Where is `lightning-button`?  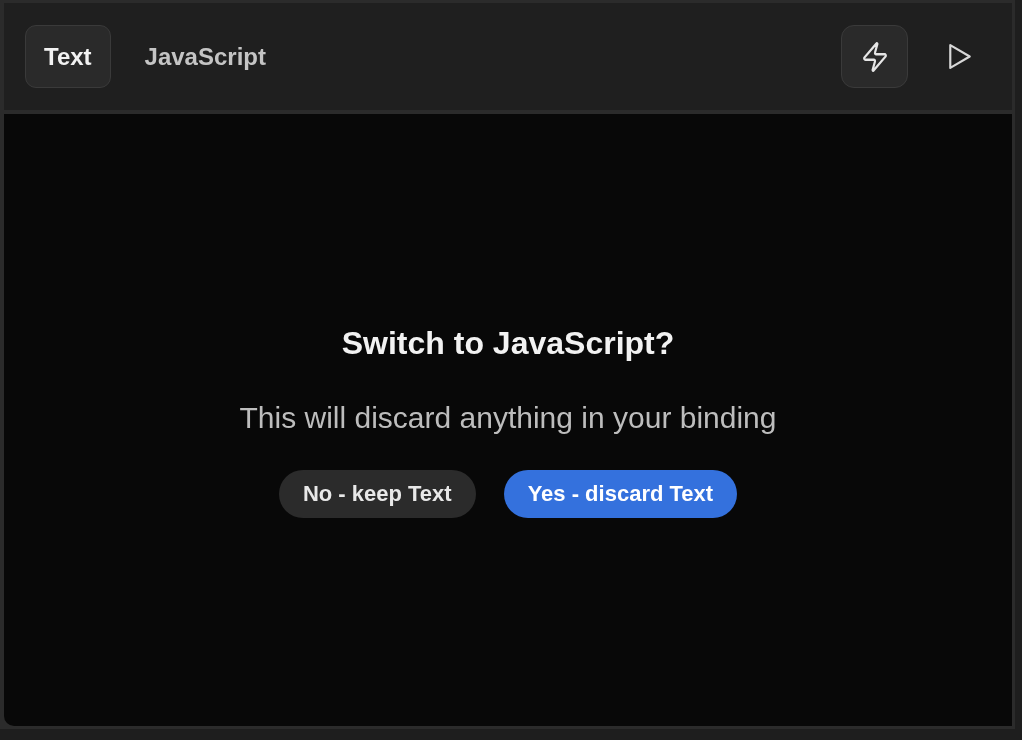
lightning-button is located at coordinates (874, 56).